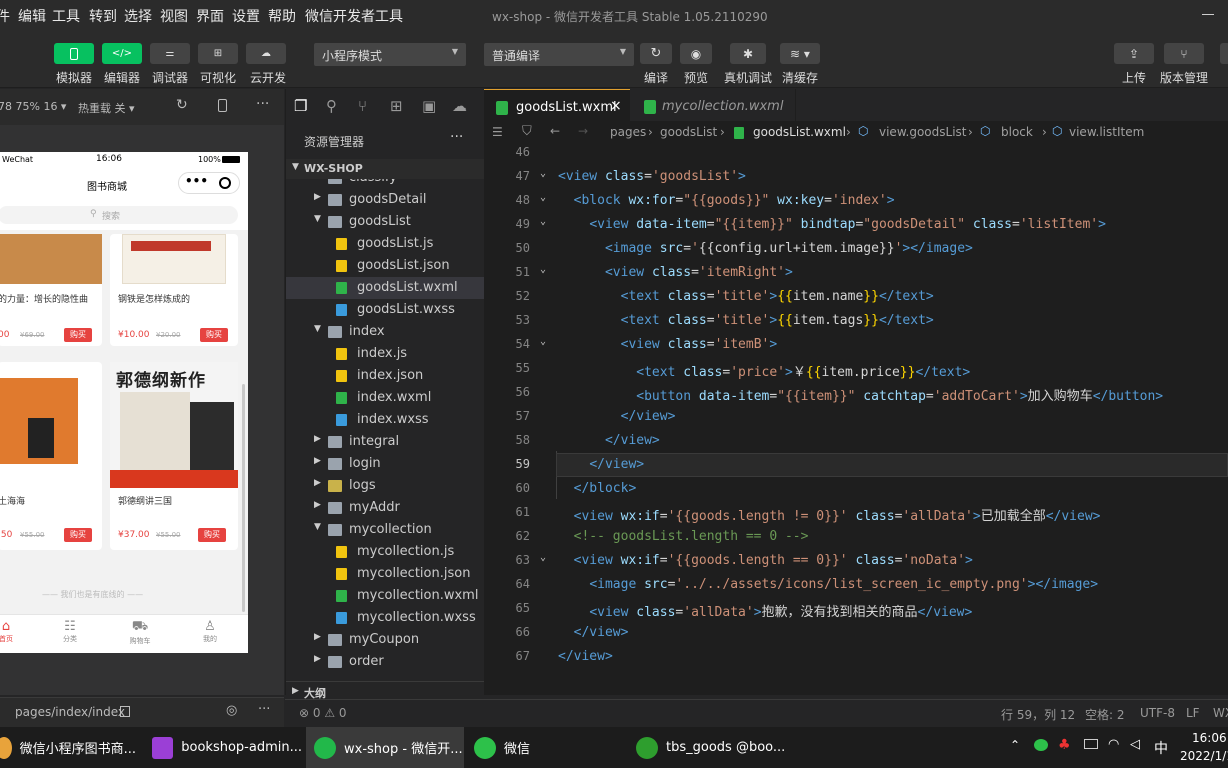 The height and width of the screenshot is (768, 1228). Describe the element at coordinates (51, 290) in the screenshot. I see `product-card: 的力量：增长的隐性曲 00 ¥69.00 购买` at that location.